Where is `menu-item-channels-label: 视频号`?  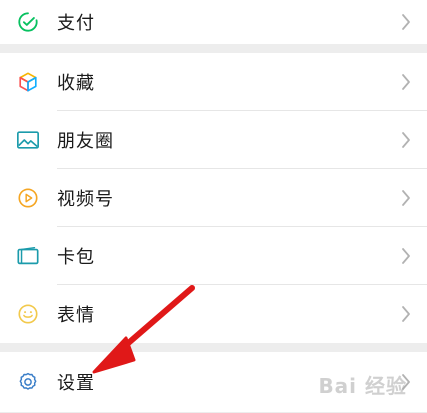 menu-item-channels-label: 视频号 is located at coordinates (85, 199).